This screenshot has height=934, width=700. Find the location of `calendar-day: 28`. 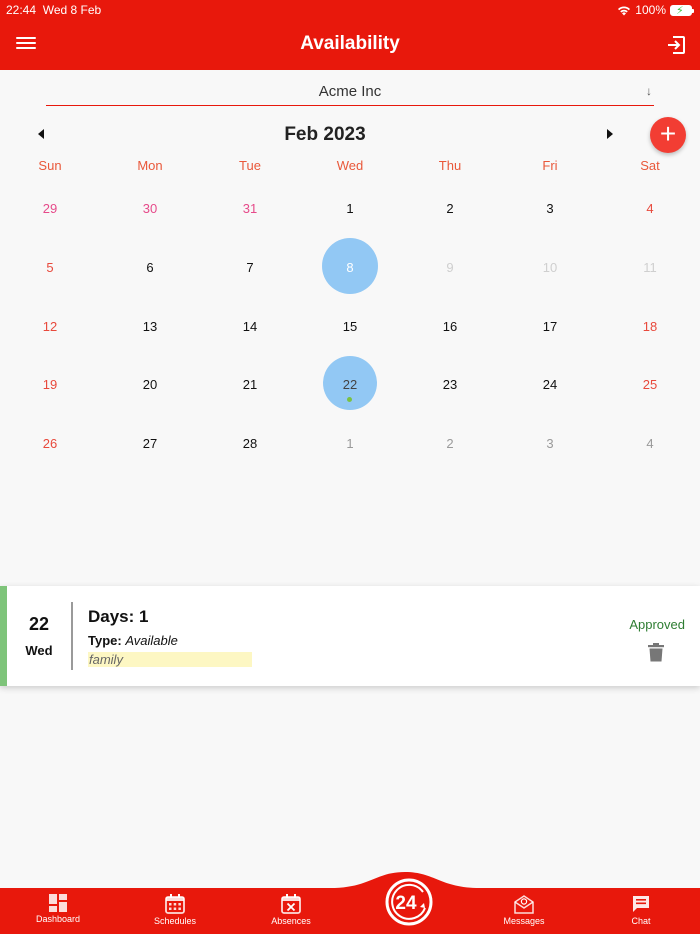

calendar-day: 28 is located at coordinates (250, 442).